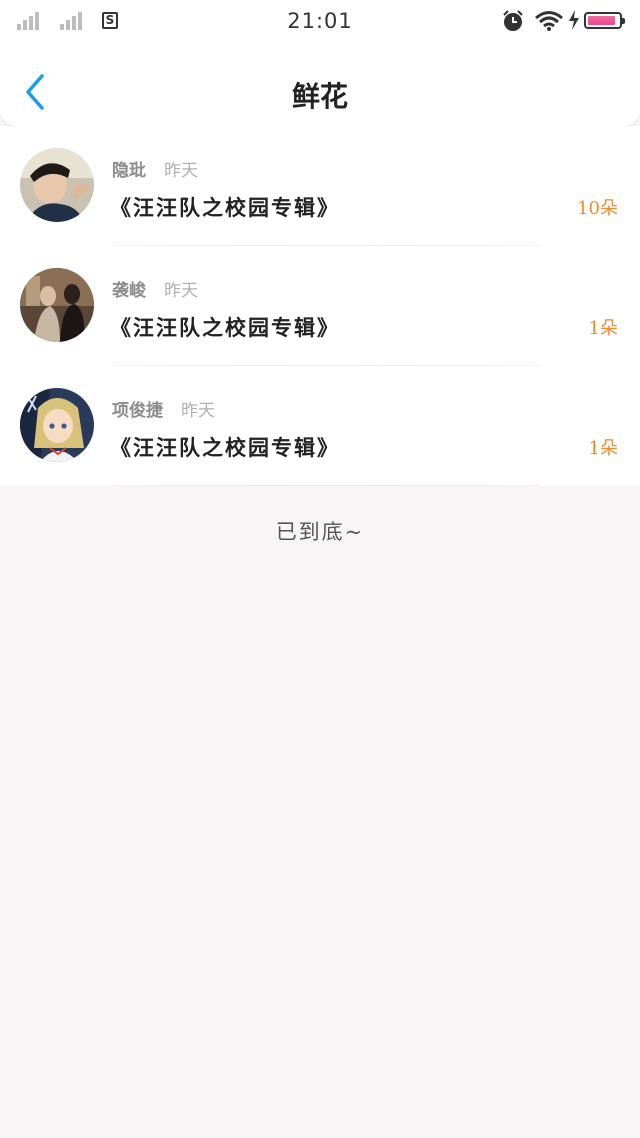 This screenshot has height=1138, width=640. What do you see at coordinates (574, 20) in the screenshot?
I see `charging-icon` at bounding box center [574, 20].